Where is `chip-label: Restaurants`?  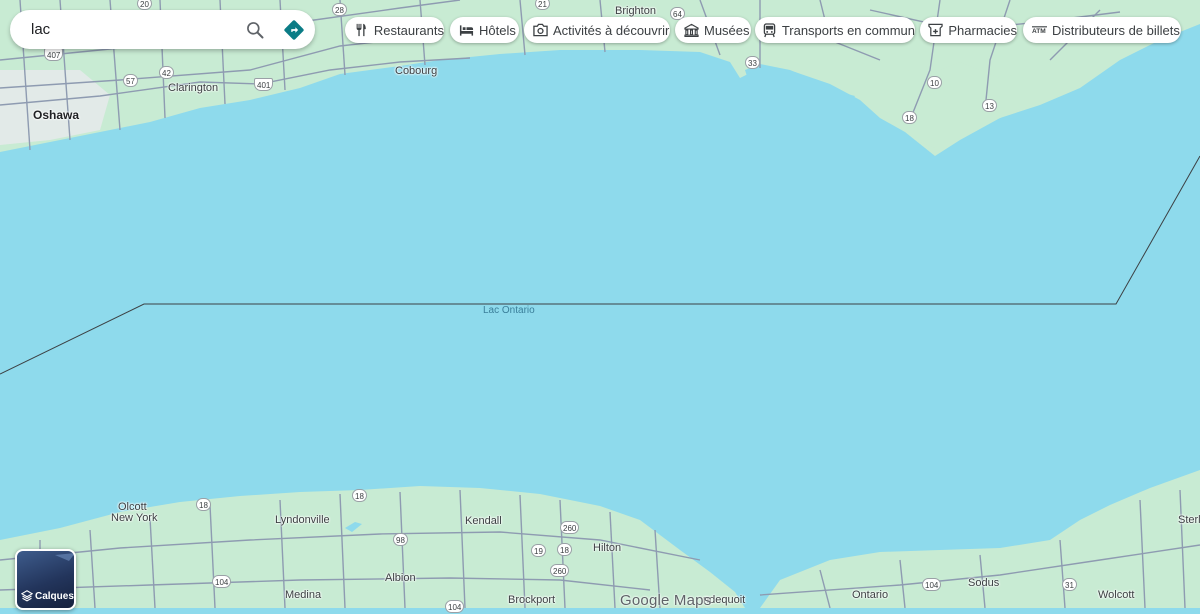
chip-label: Restaurants is located at coordinates (408, 30).